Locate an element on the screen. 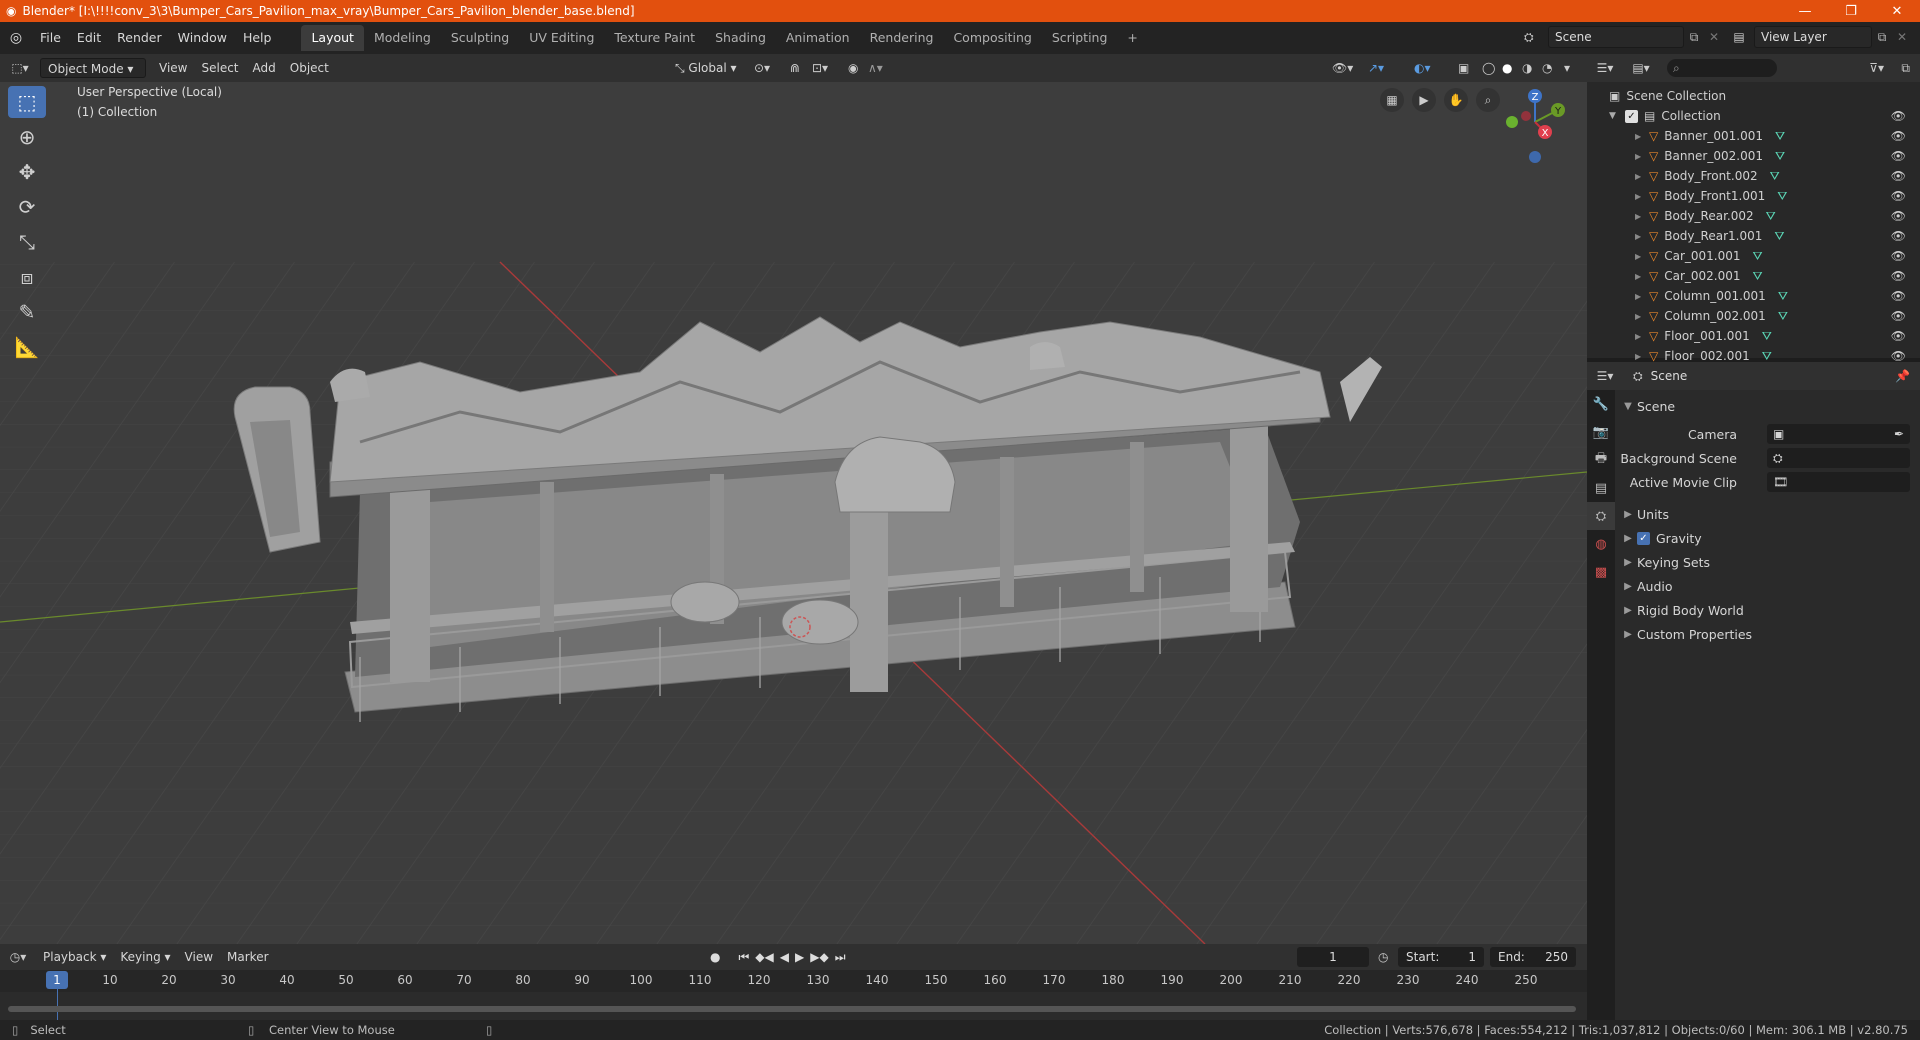  outliner-item: ▶ ▽ Car_001.001 ⛛ 👁 is located at coordinates (1753, 256).